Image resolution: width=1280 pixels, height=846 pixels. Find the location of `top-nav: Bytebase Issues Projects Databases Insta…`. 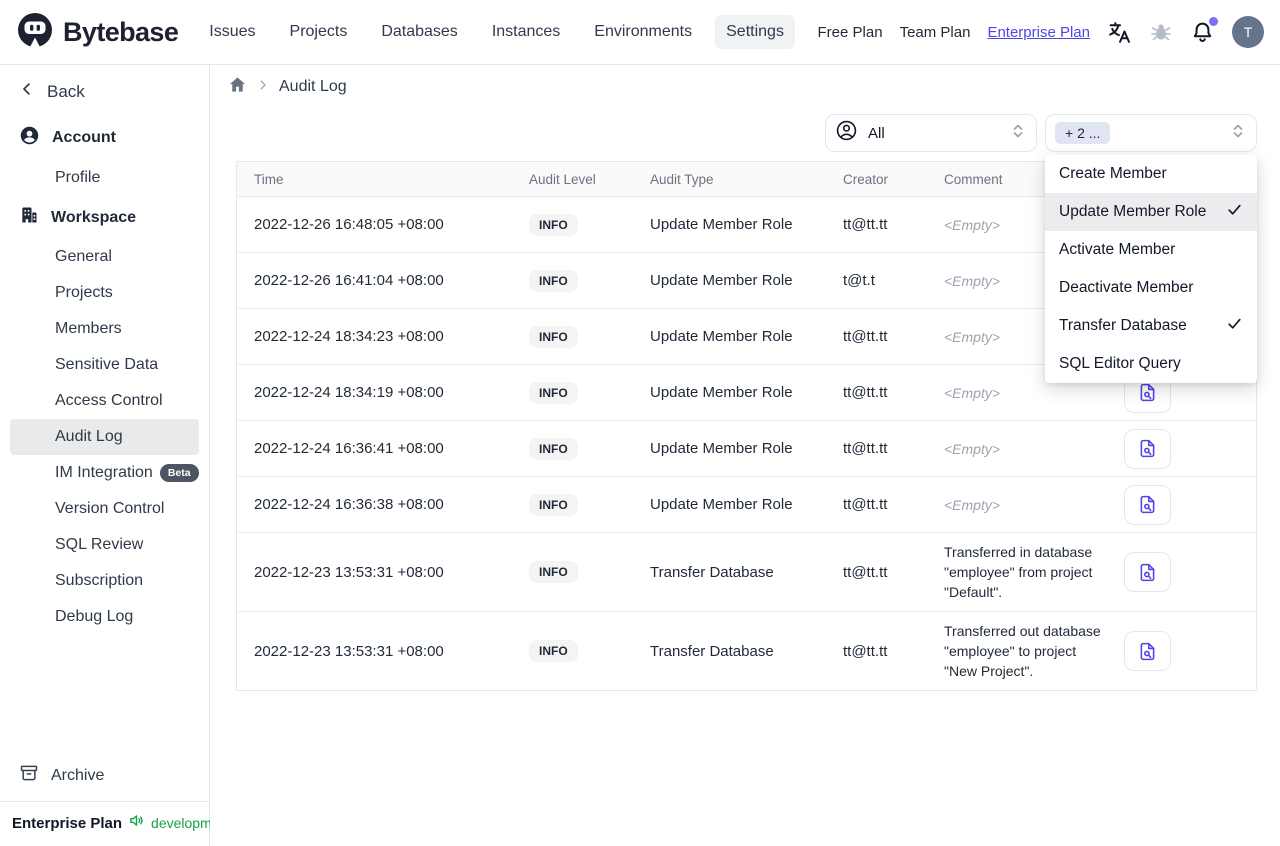

top-nav: Bytebase Issues Projects Databases Insta… is located at coordinates (640, 32).